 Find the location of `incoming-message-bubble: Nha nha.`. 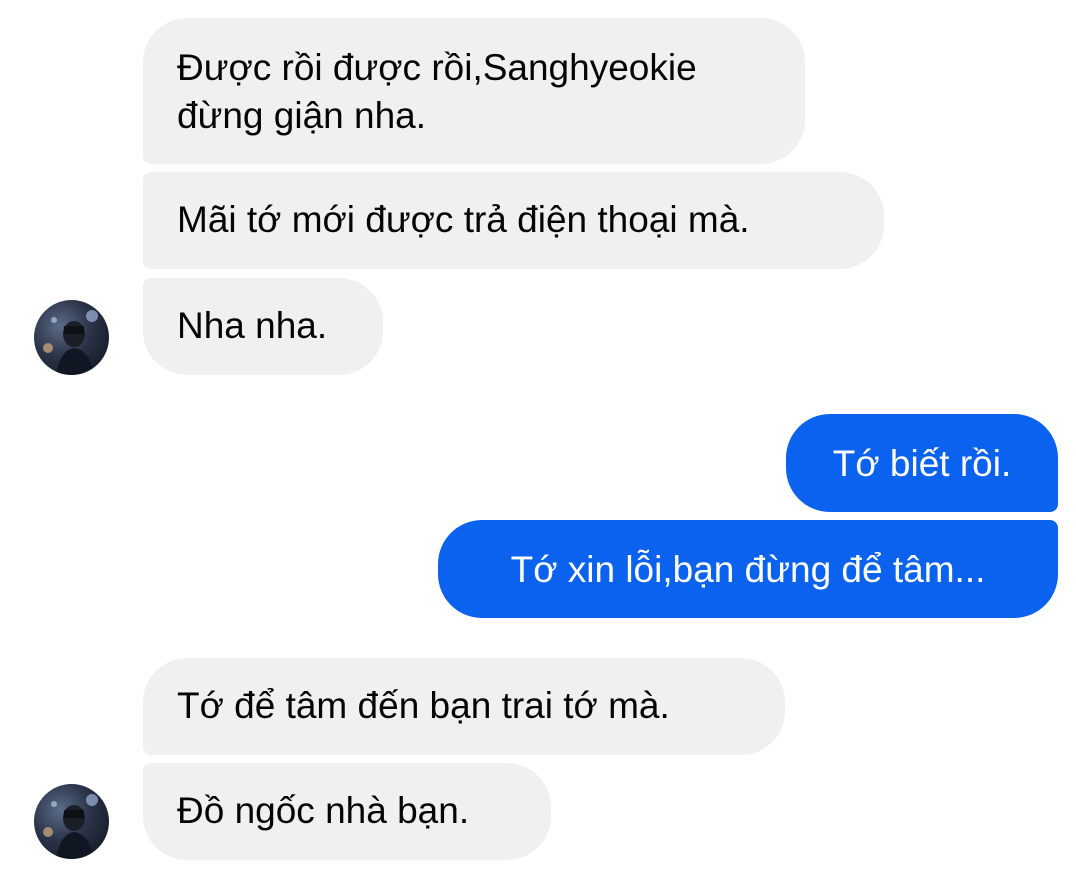

incoming-message-bubble: Nha nha. is located at coordinates (263, 326).